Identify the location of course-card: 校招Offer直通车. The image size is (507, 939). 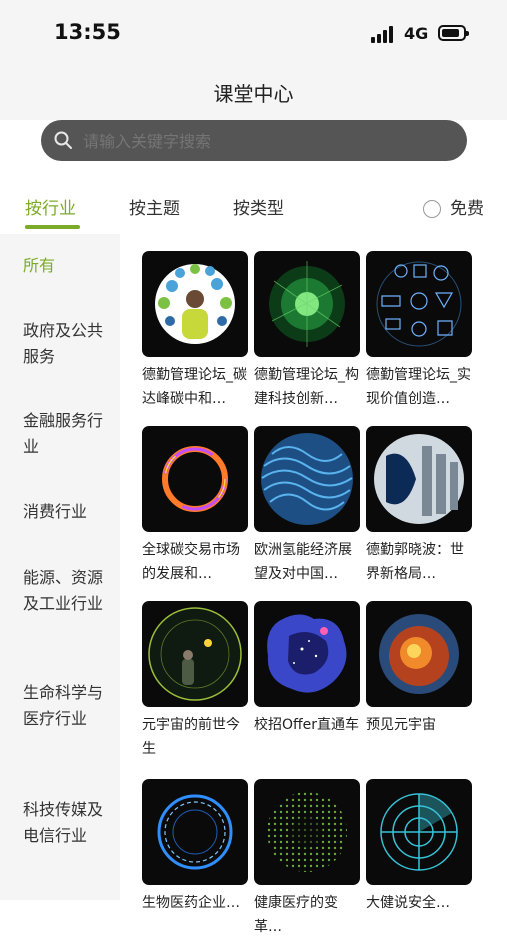
(307, 669).